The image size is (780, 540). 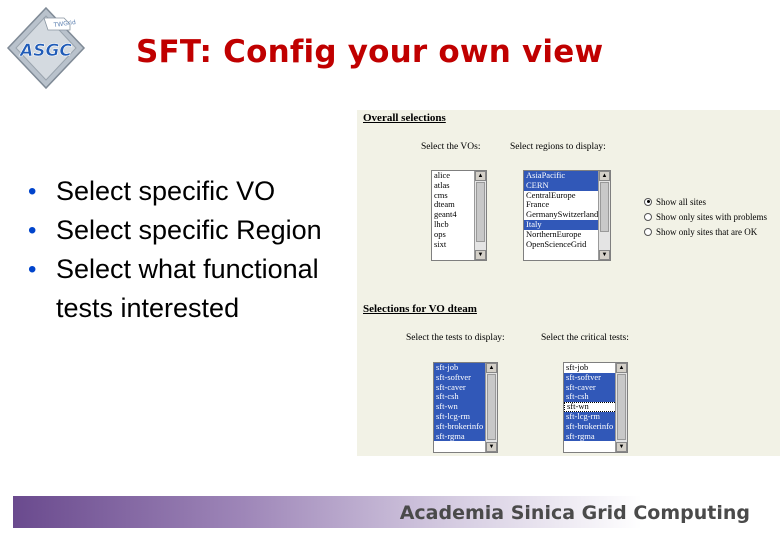 I want to click on site-filter-radio: Show only sites that are OK, so click(x=705, y=231).